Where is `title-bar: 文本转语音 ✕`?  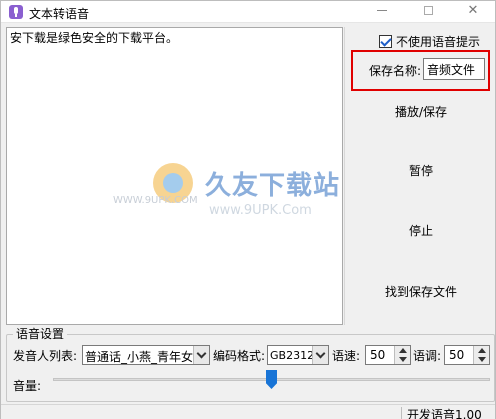
title-bar: 文本转语音 ✕ is located at coordinates (248, 12).